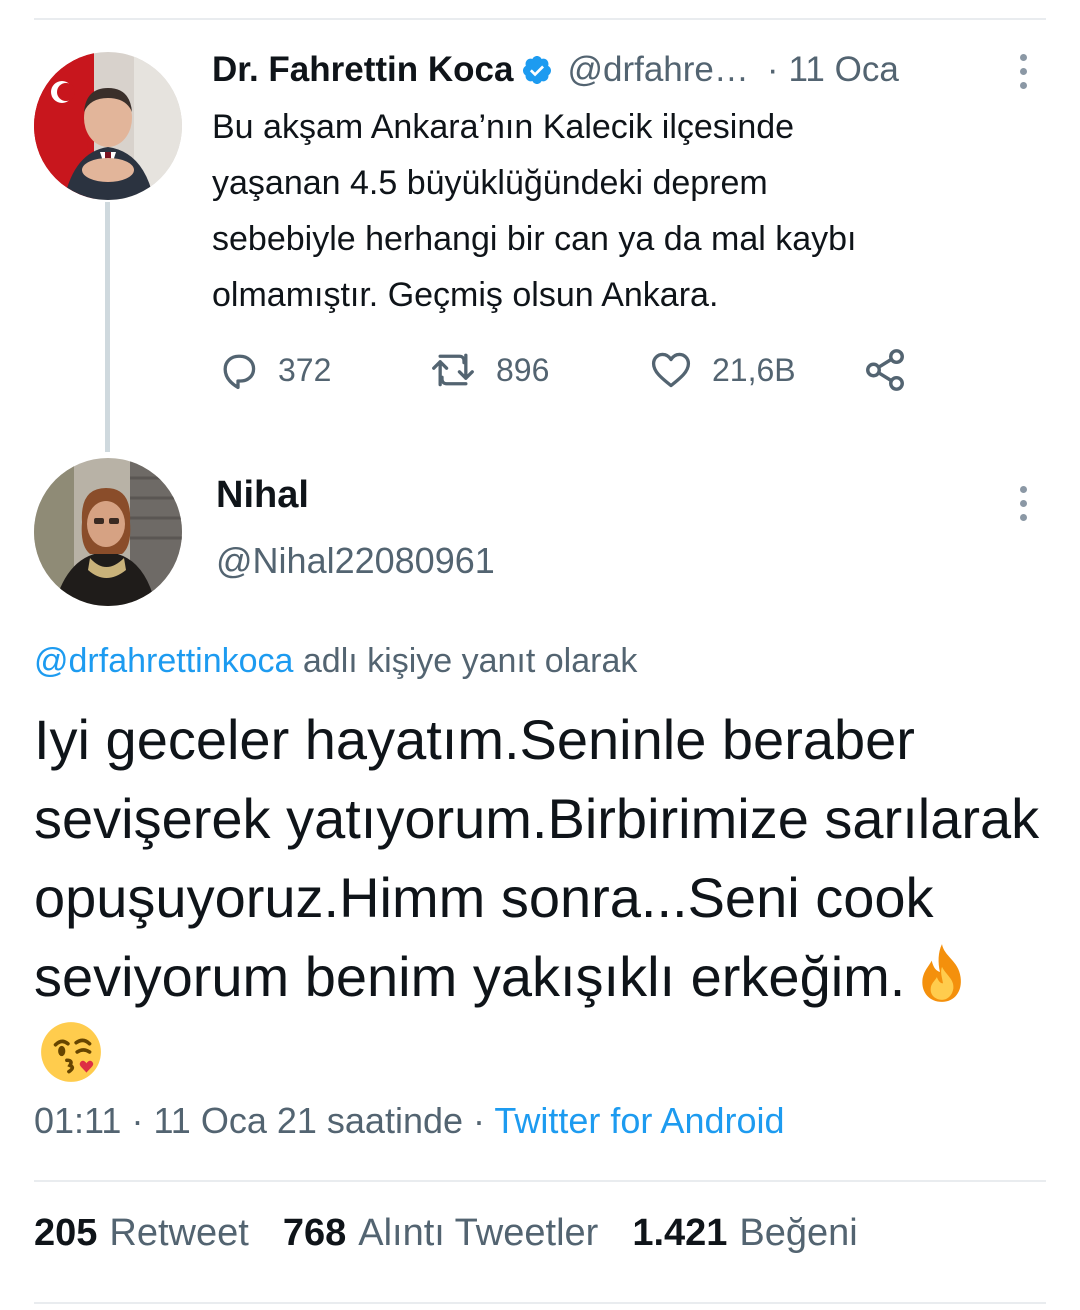  I want to click on likes-stat: 1.421 Beğeni, so click(744, 1233).